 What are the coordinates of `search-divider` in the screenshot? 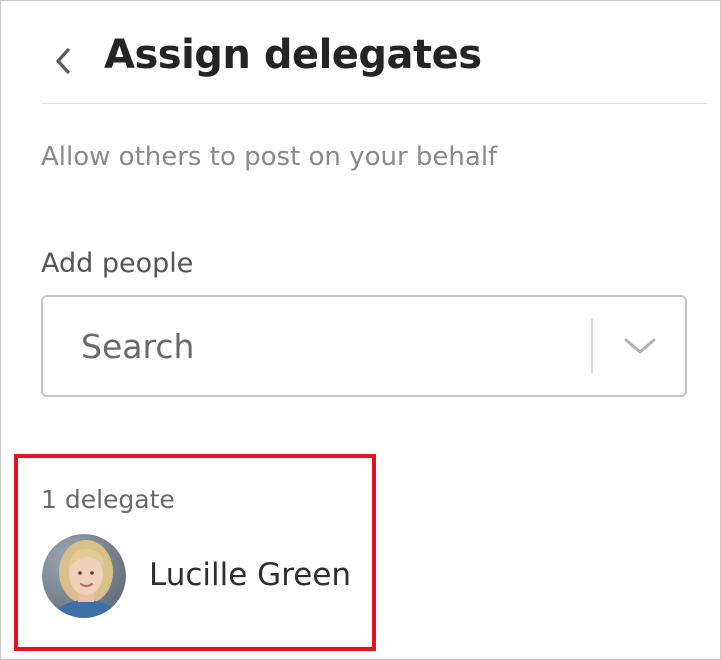 It's located at (592, 346).